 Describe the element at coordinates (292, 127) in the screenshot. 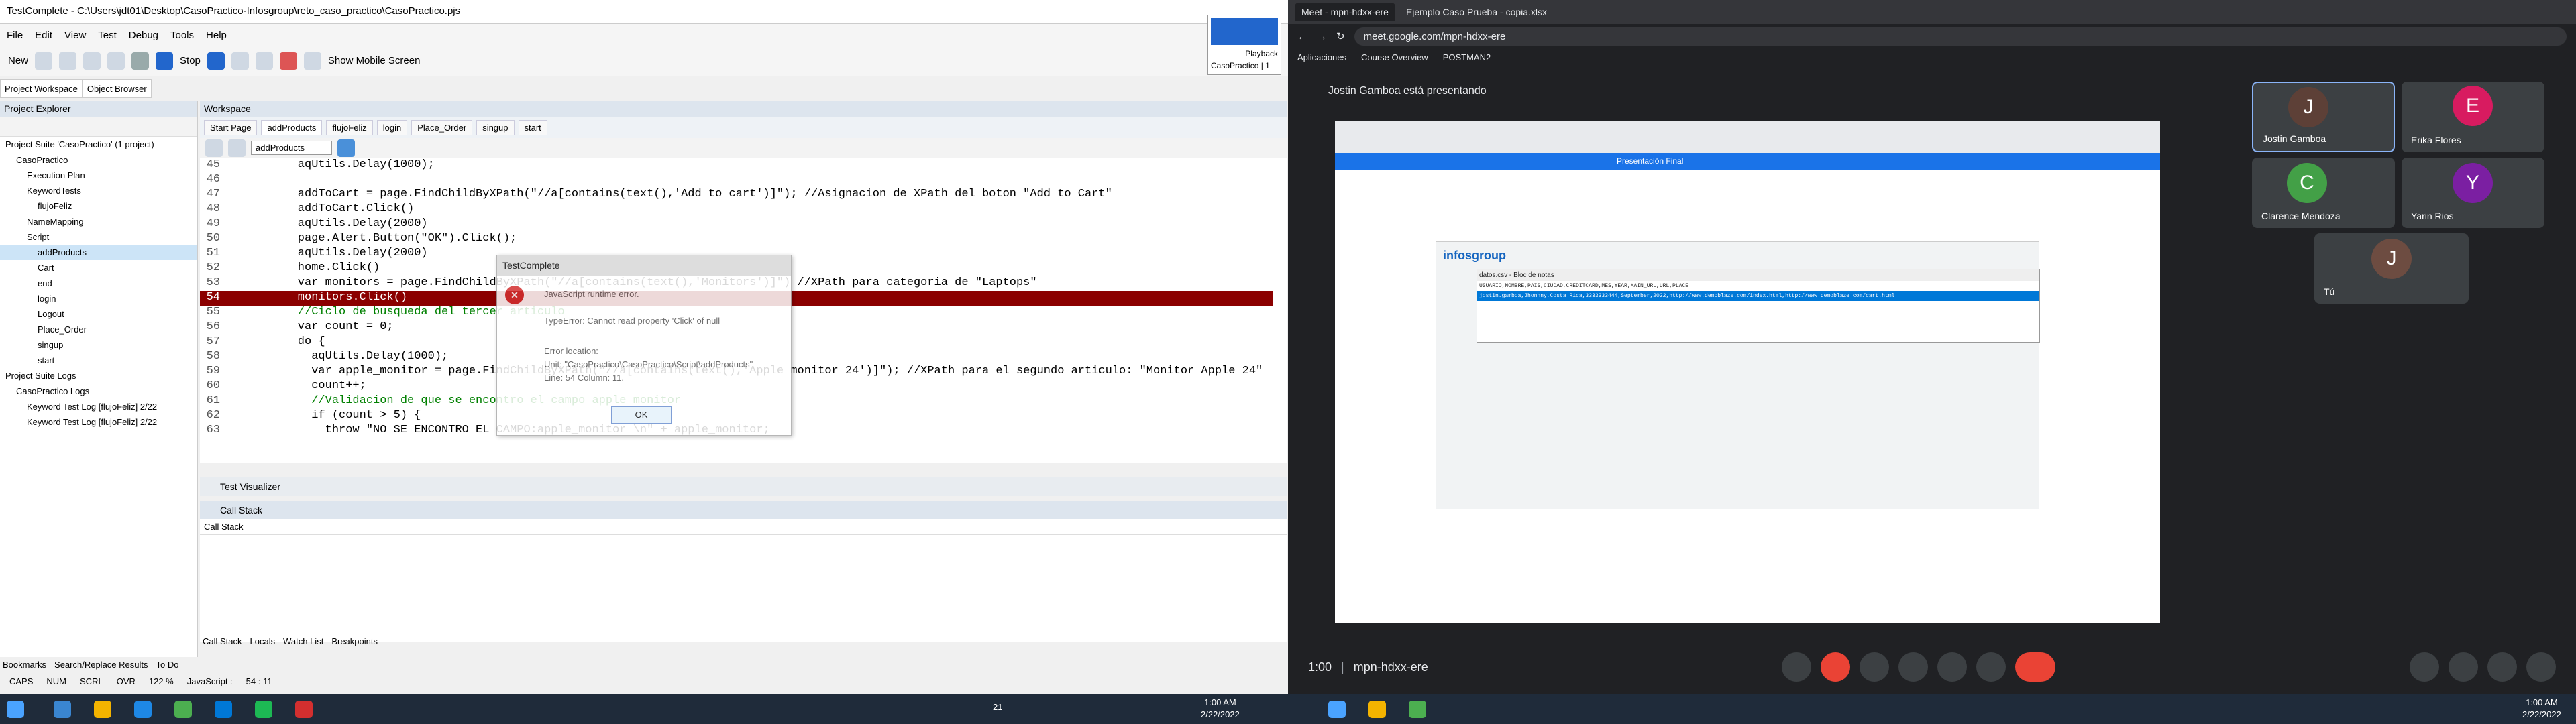

I see `tab-addproducts: addProducts` at that location.